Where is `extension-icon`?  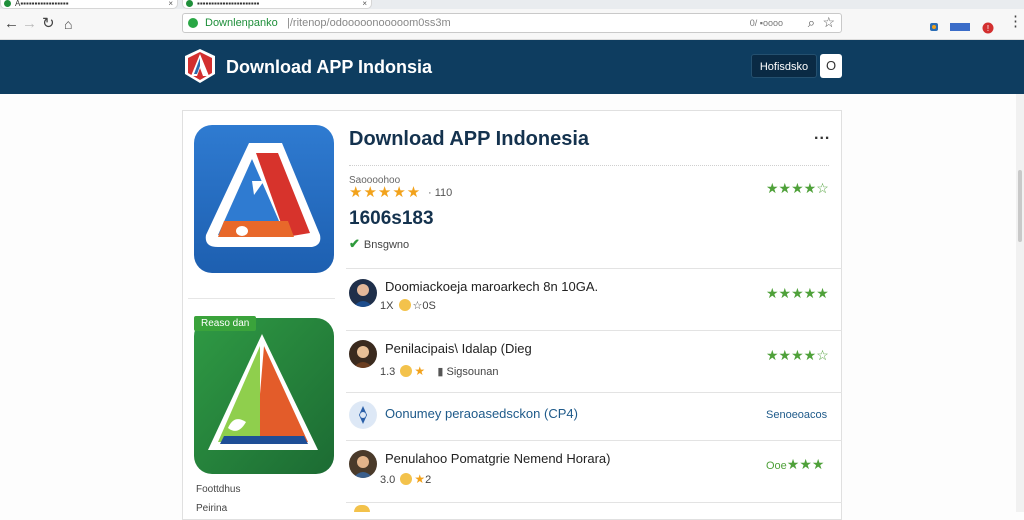
extension-icon is located at coordinates (934, 27).